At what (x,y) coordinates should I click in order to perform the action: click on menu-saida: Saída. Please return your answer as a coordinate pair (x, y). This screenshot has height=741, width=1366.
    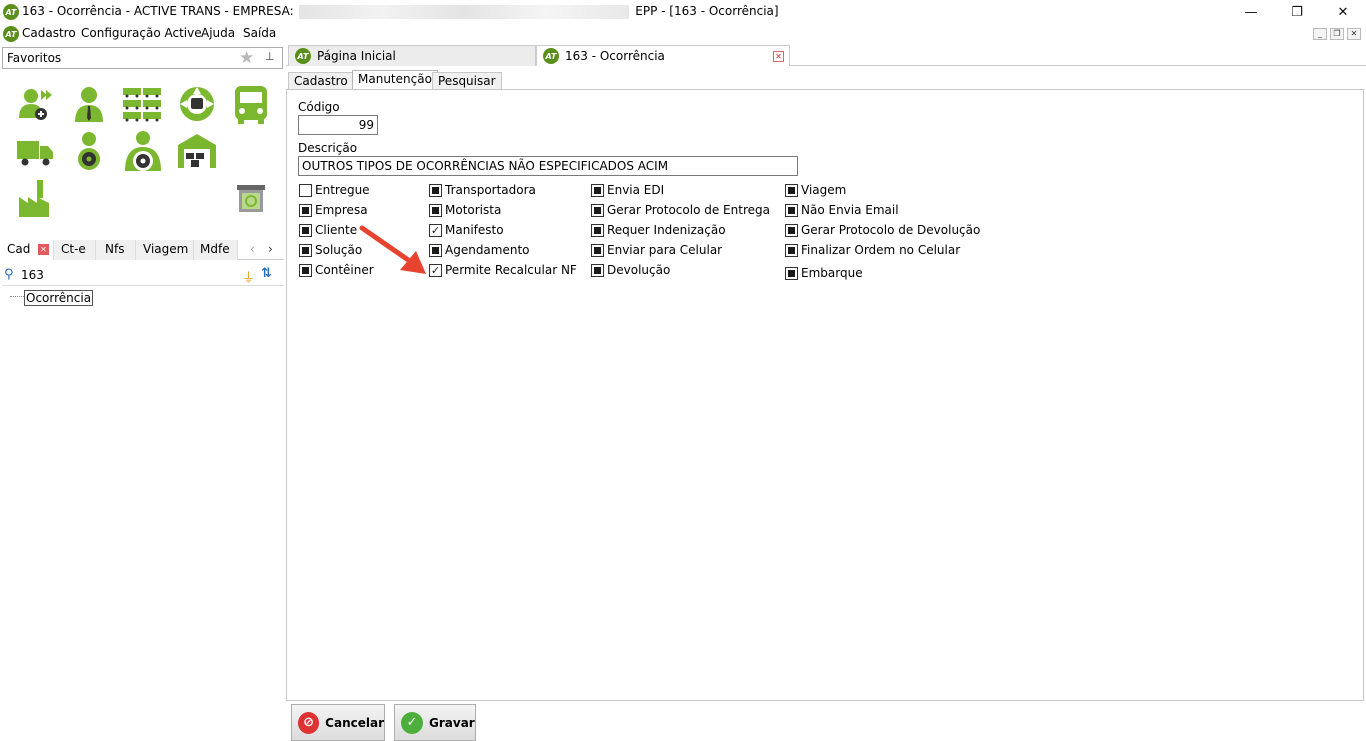
    Looking at the image, I should click on (259, 33).